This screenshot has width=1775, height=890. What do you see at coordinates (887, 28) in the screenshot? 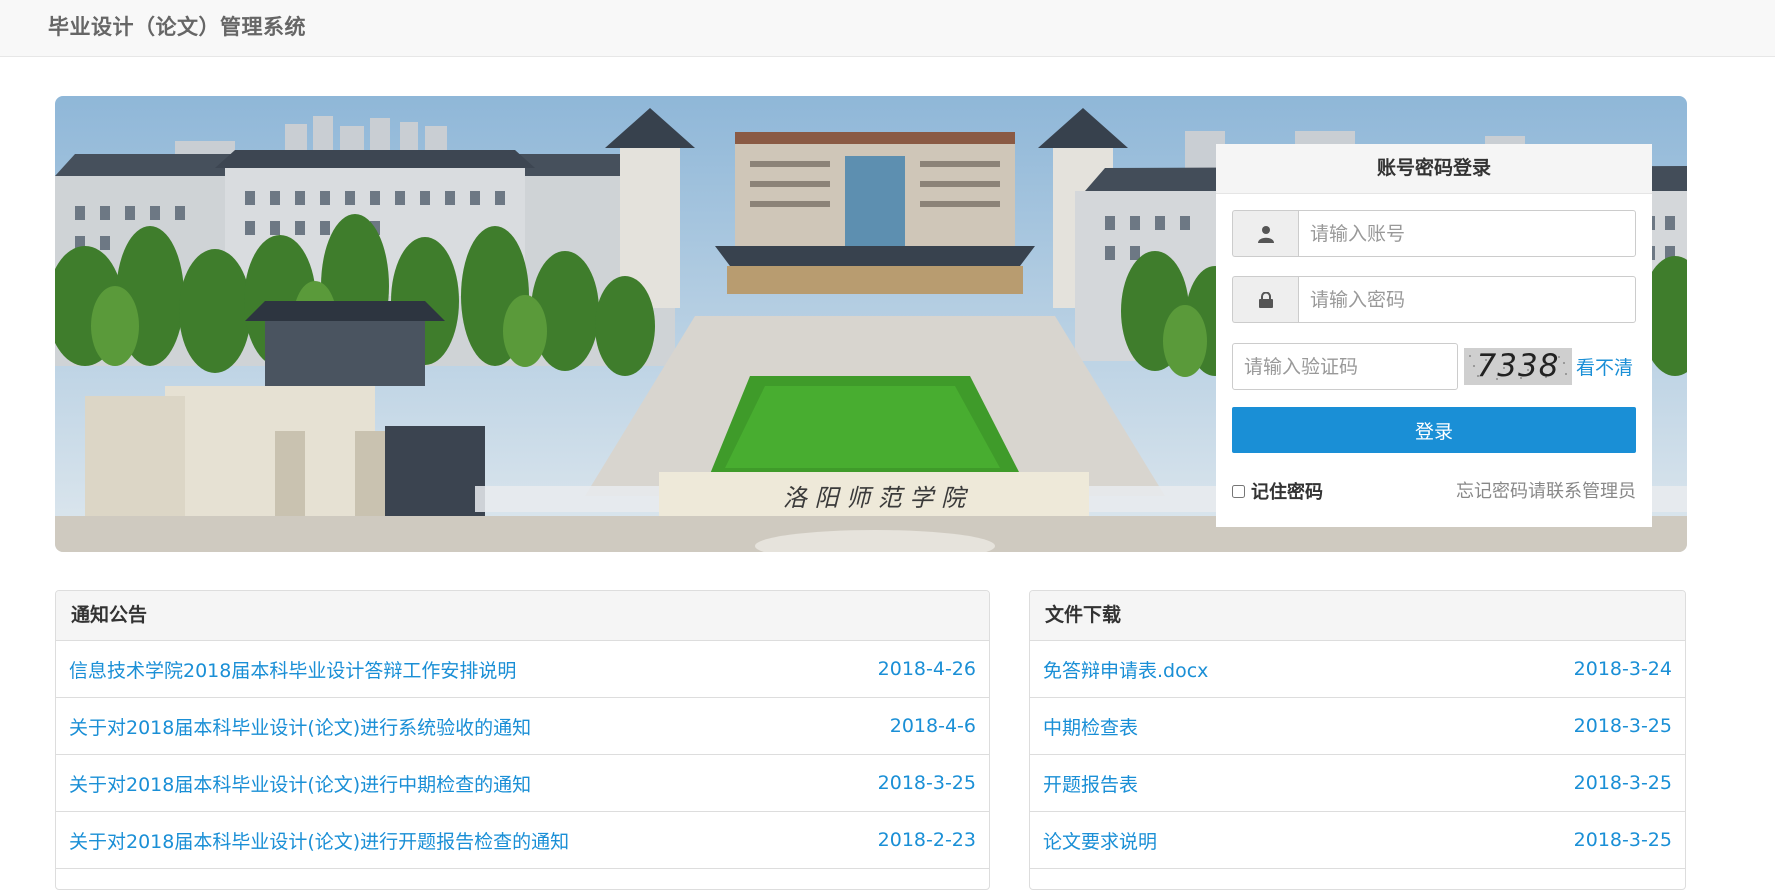
I see `top-navbar: 毕业设计（论文）管理系统` at bounding box center [887, 28].